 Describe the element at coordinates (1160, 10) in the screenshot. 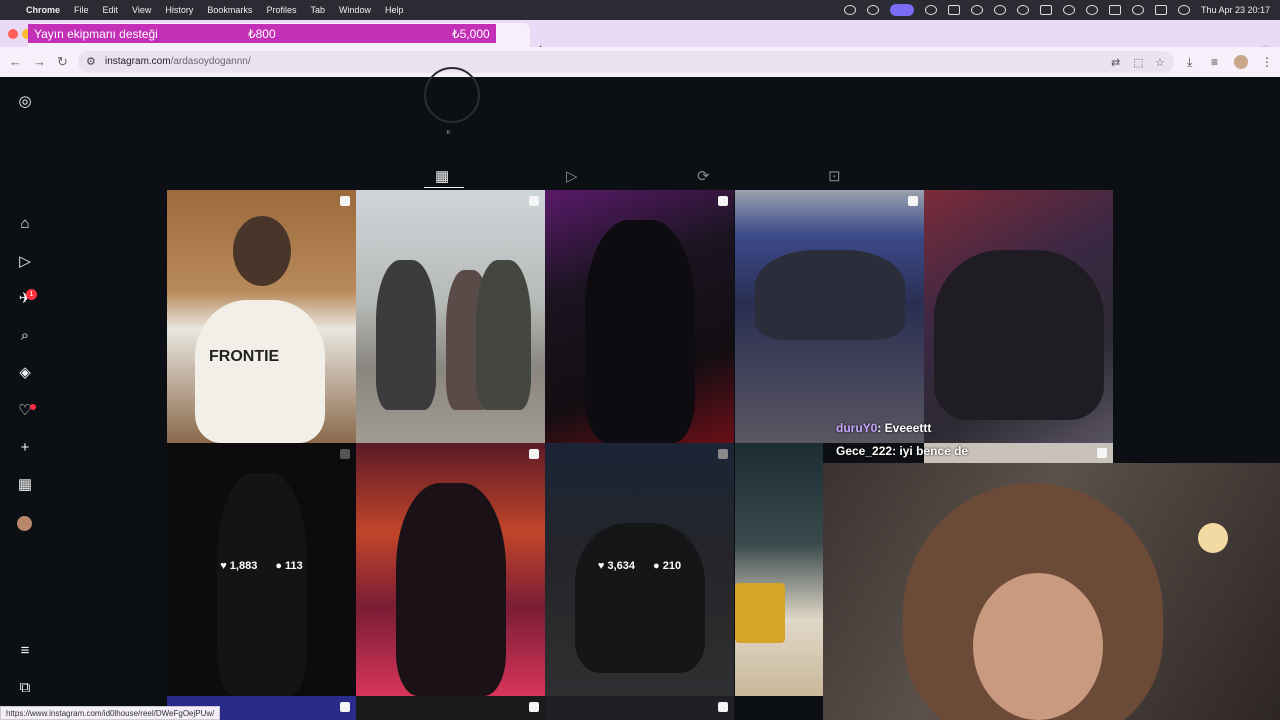

I see `control-center-icon` at that location.